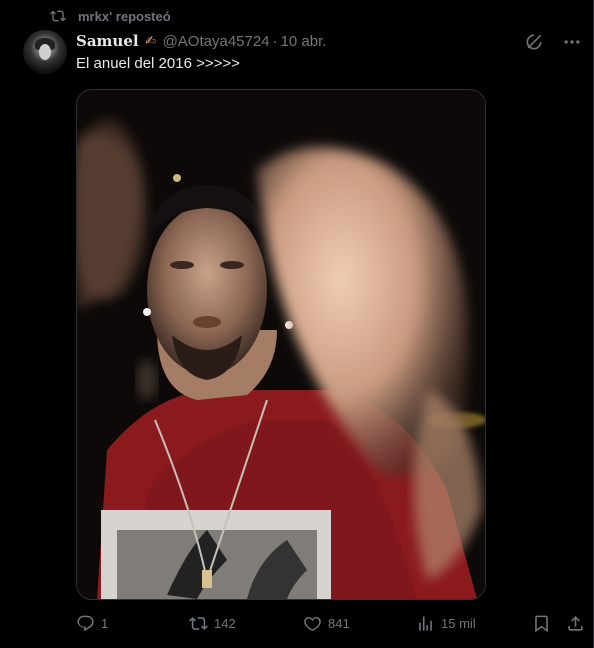 The image size is (594, 648). What do you see at coordinates (216, 41) in the screenshot?
I see `author-handle: @AOtaya45724` at bounding box center [216, 41].